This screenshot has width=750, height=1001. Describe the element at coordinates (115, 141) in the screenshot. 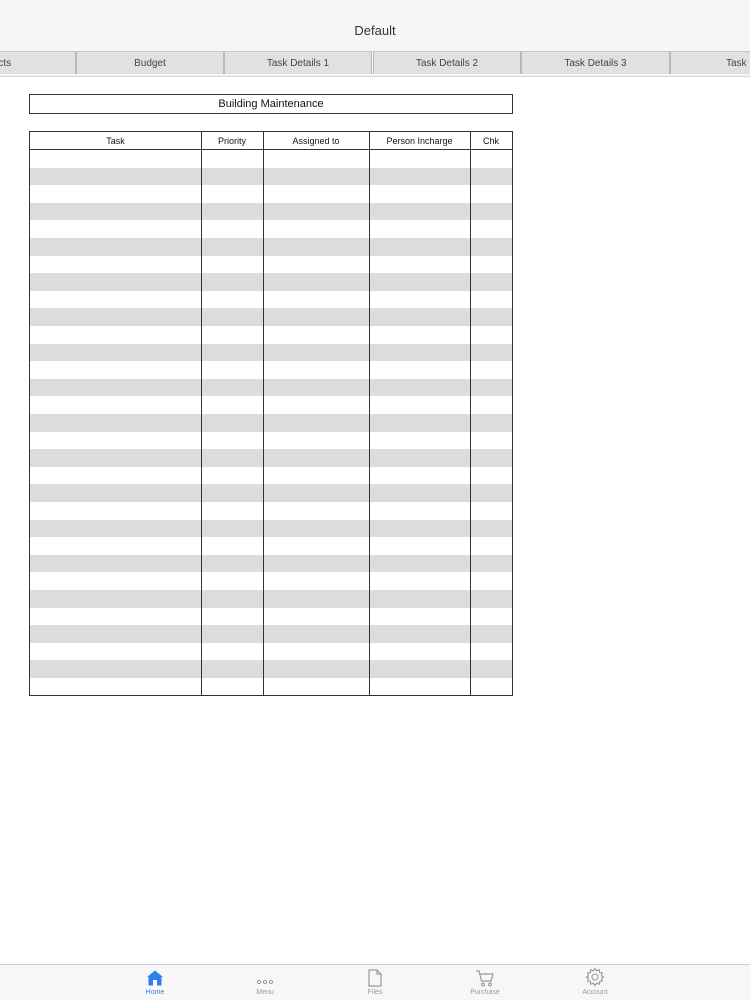

I see `column-header-task: Task` at that location.